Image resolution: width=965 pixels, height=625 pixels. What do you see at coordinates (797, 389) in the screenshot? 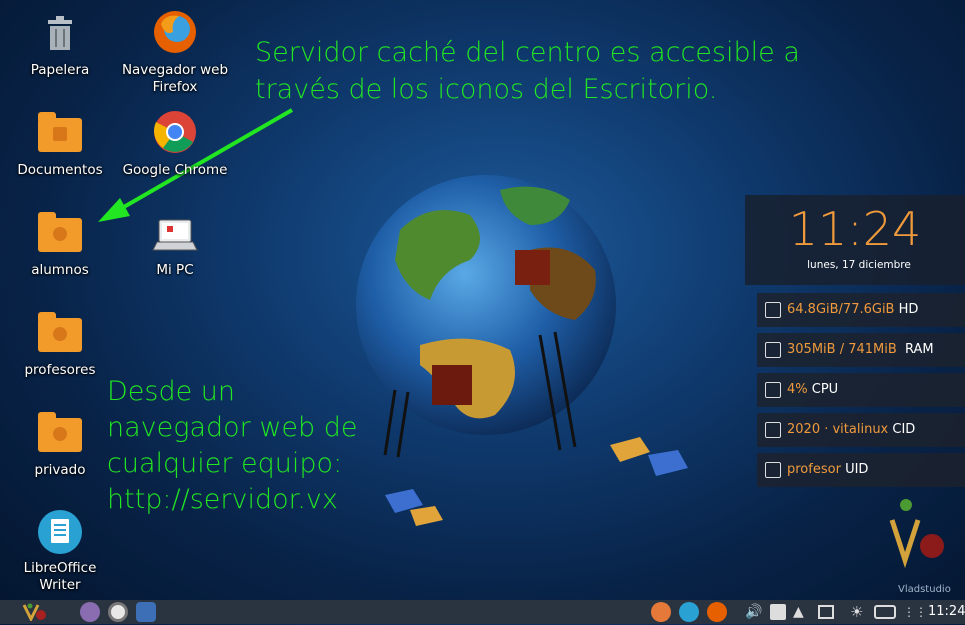
I see `conky-cpu-value: 4%` at bounding box center [797, 389].